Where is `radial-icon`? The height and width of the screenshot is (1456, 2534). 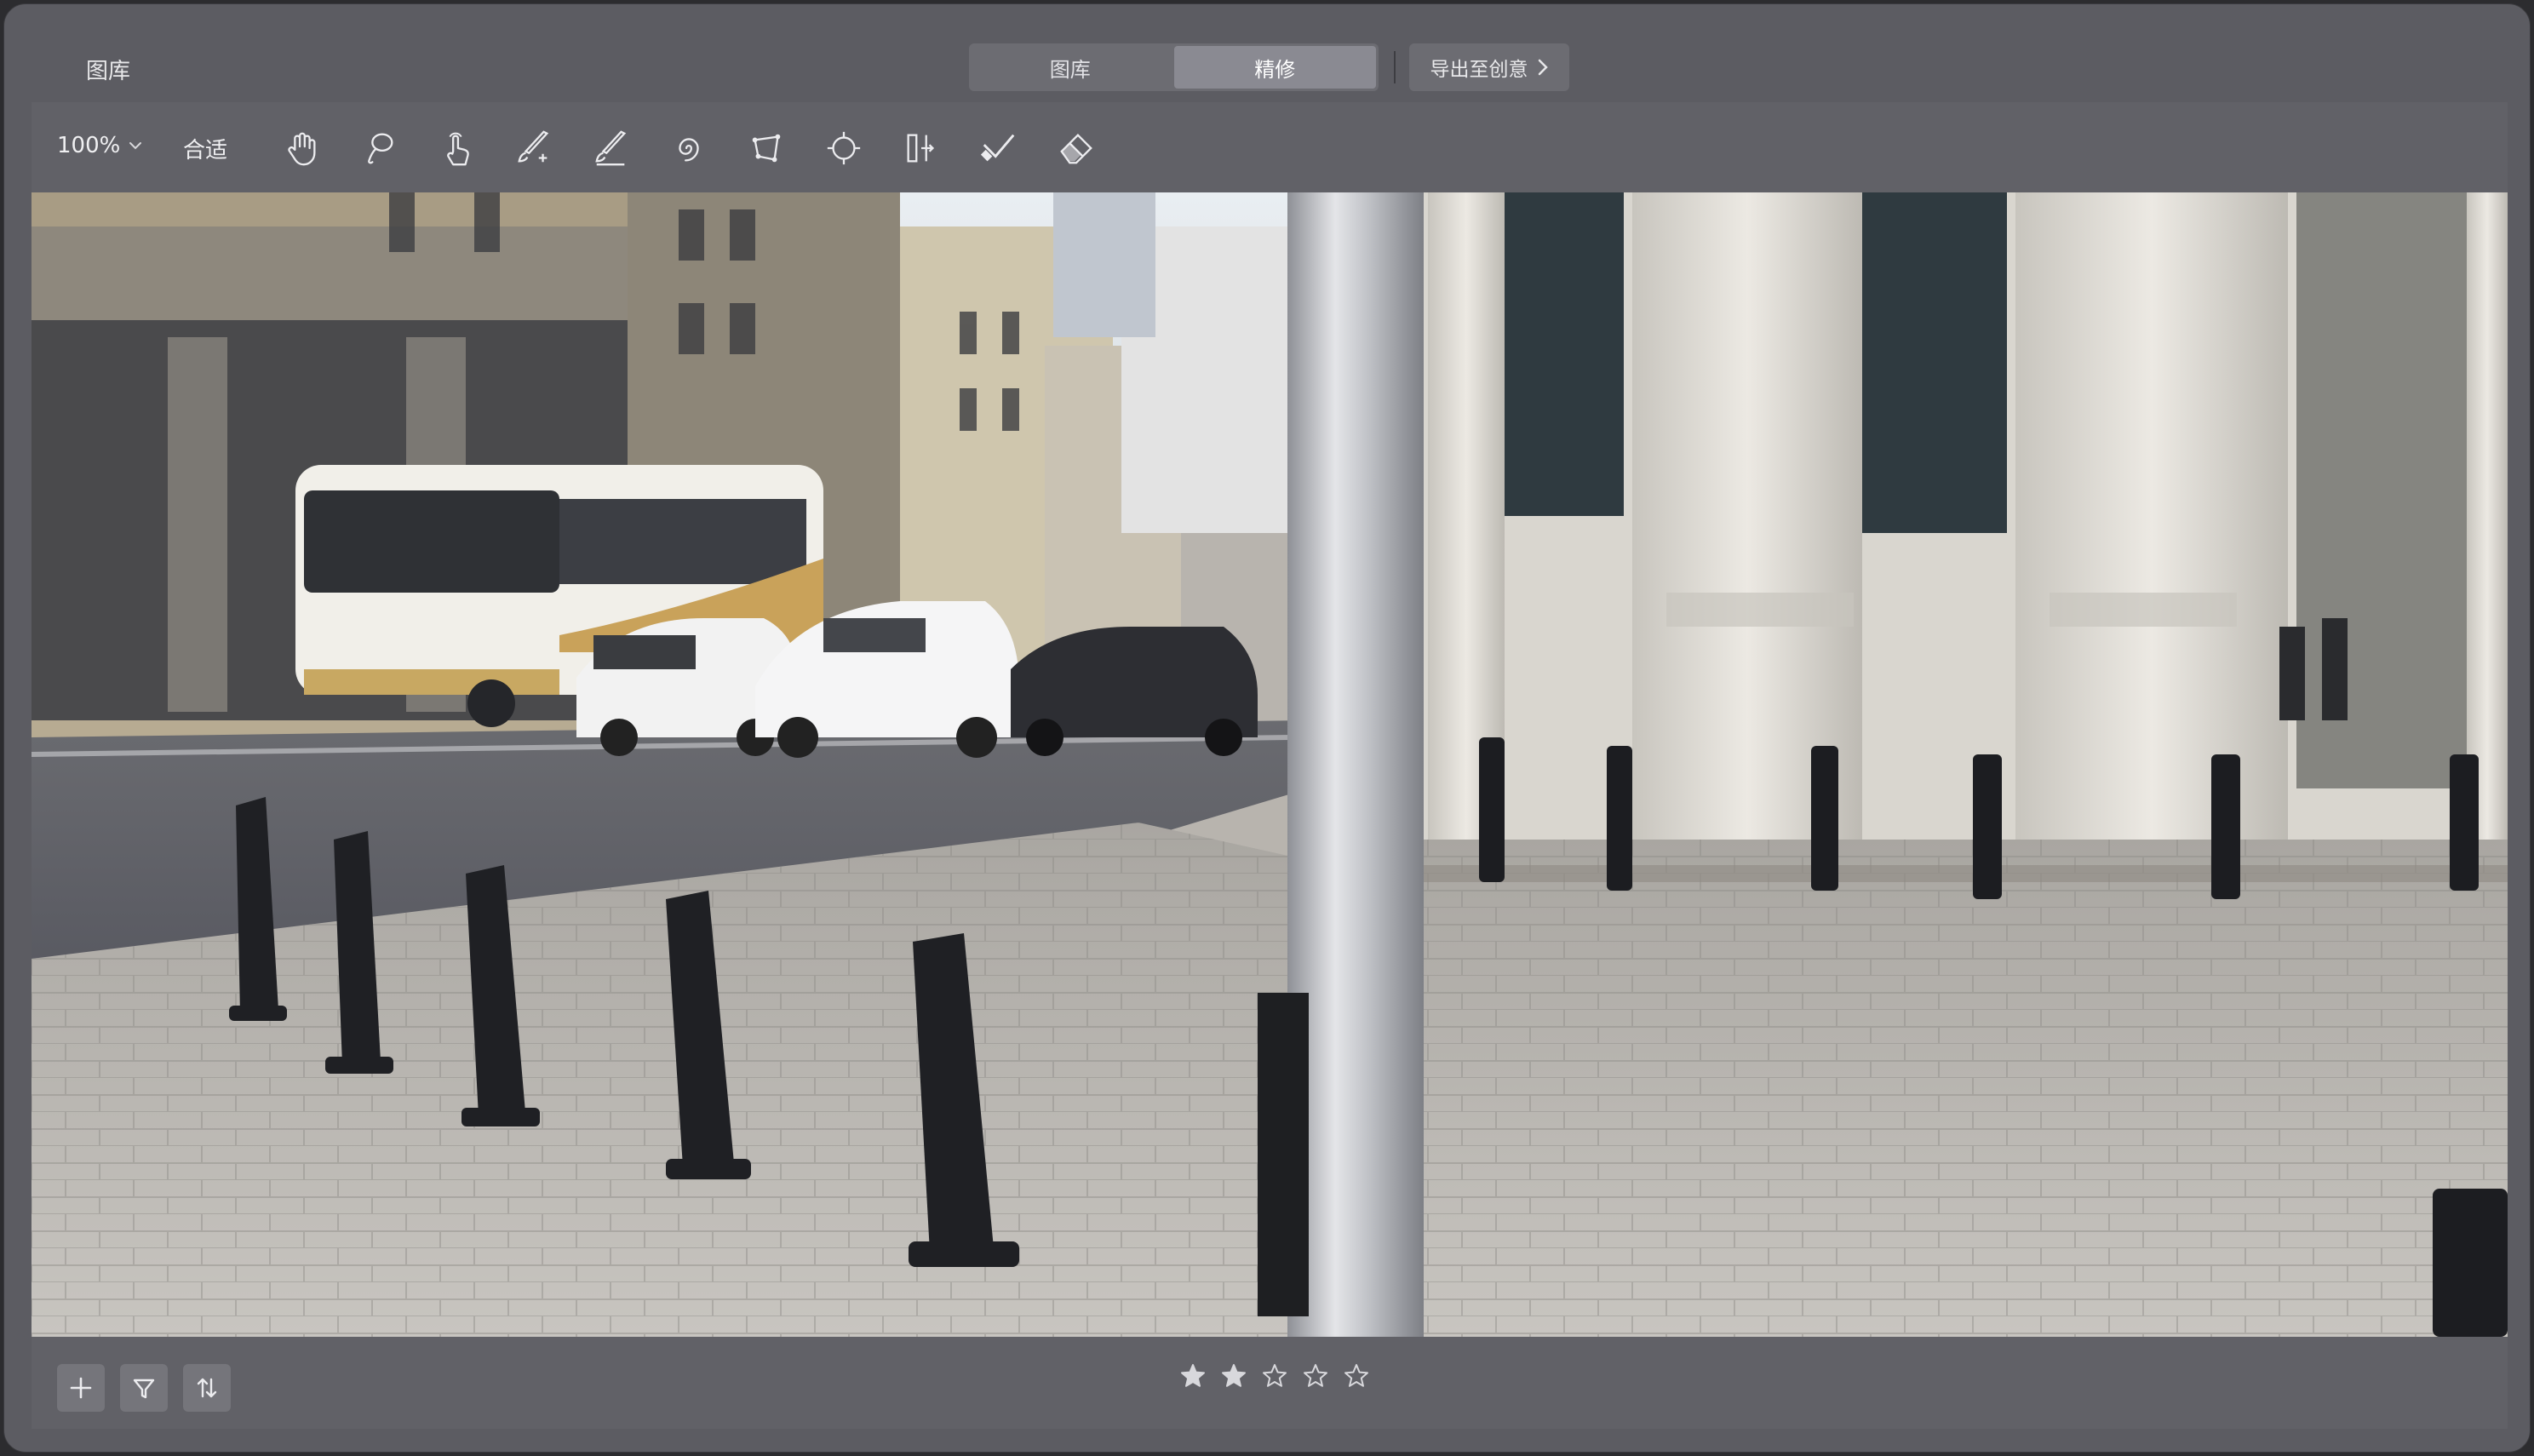
radial-icon is located at coordinates (844, 148).